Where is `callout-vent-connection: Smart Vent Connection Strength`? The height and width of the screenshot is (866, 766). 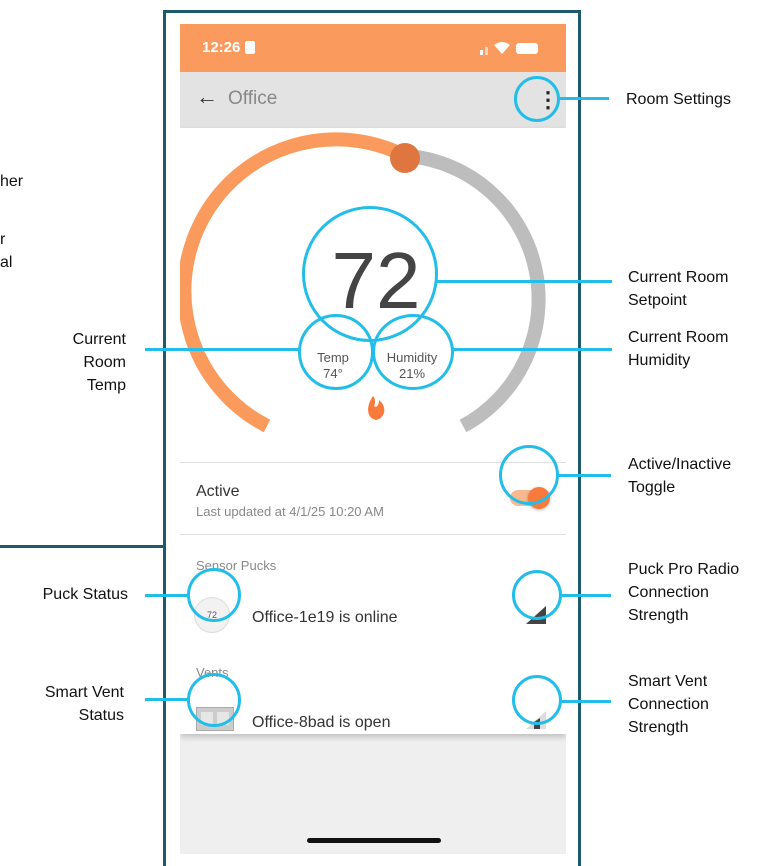 callout-vent-connection: Smart Vent Connection Strength is located at coordinates (668, 704).